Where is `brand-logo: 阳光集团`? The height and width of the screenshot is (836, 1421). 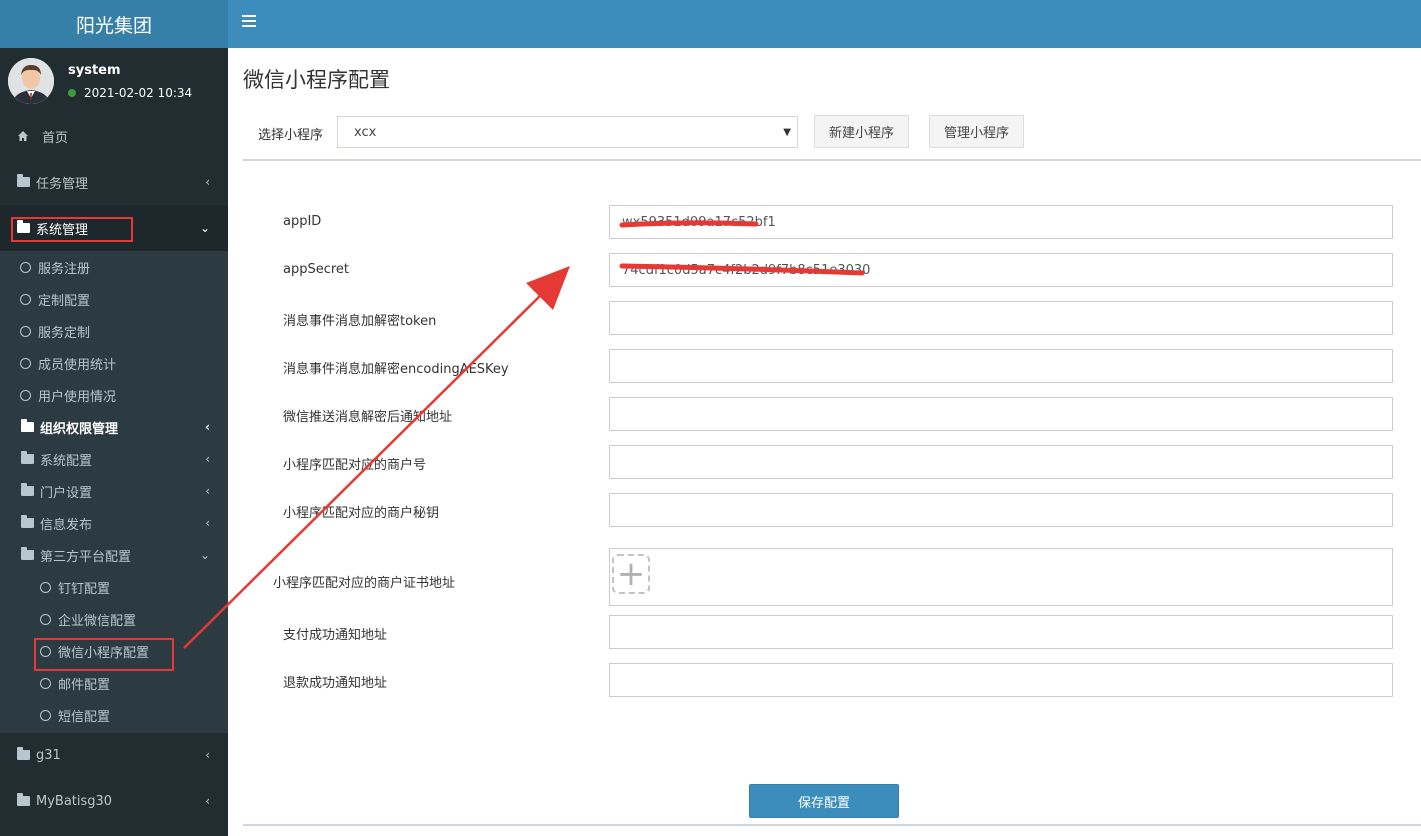 brand-logo: 阳光集团 is located at coordinates (114, 24).